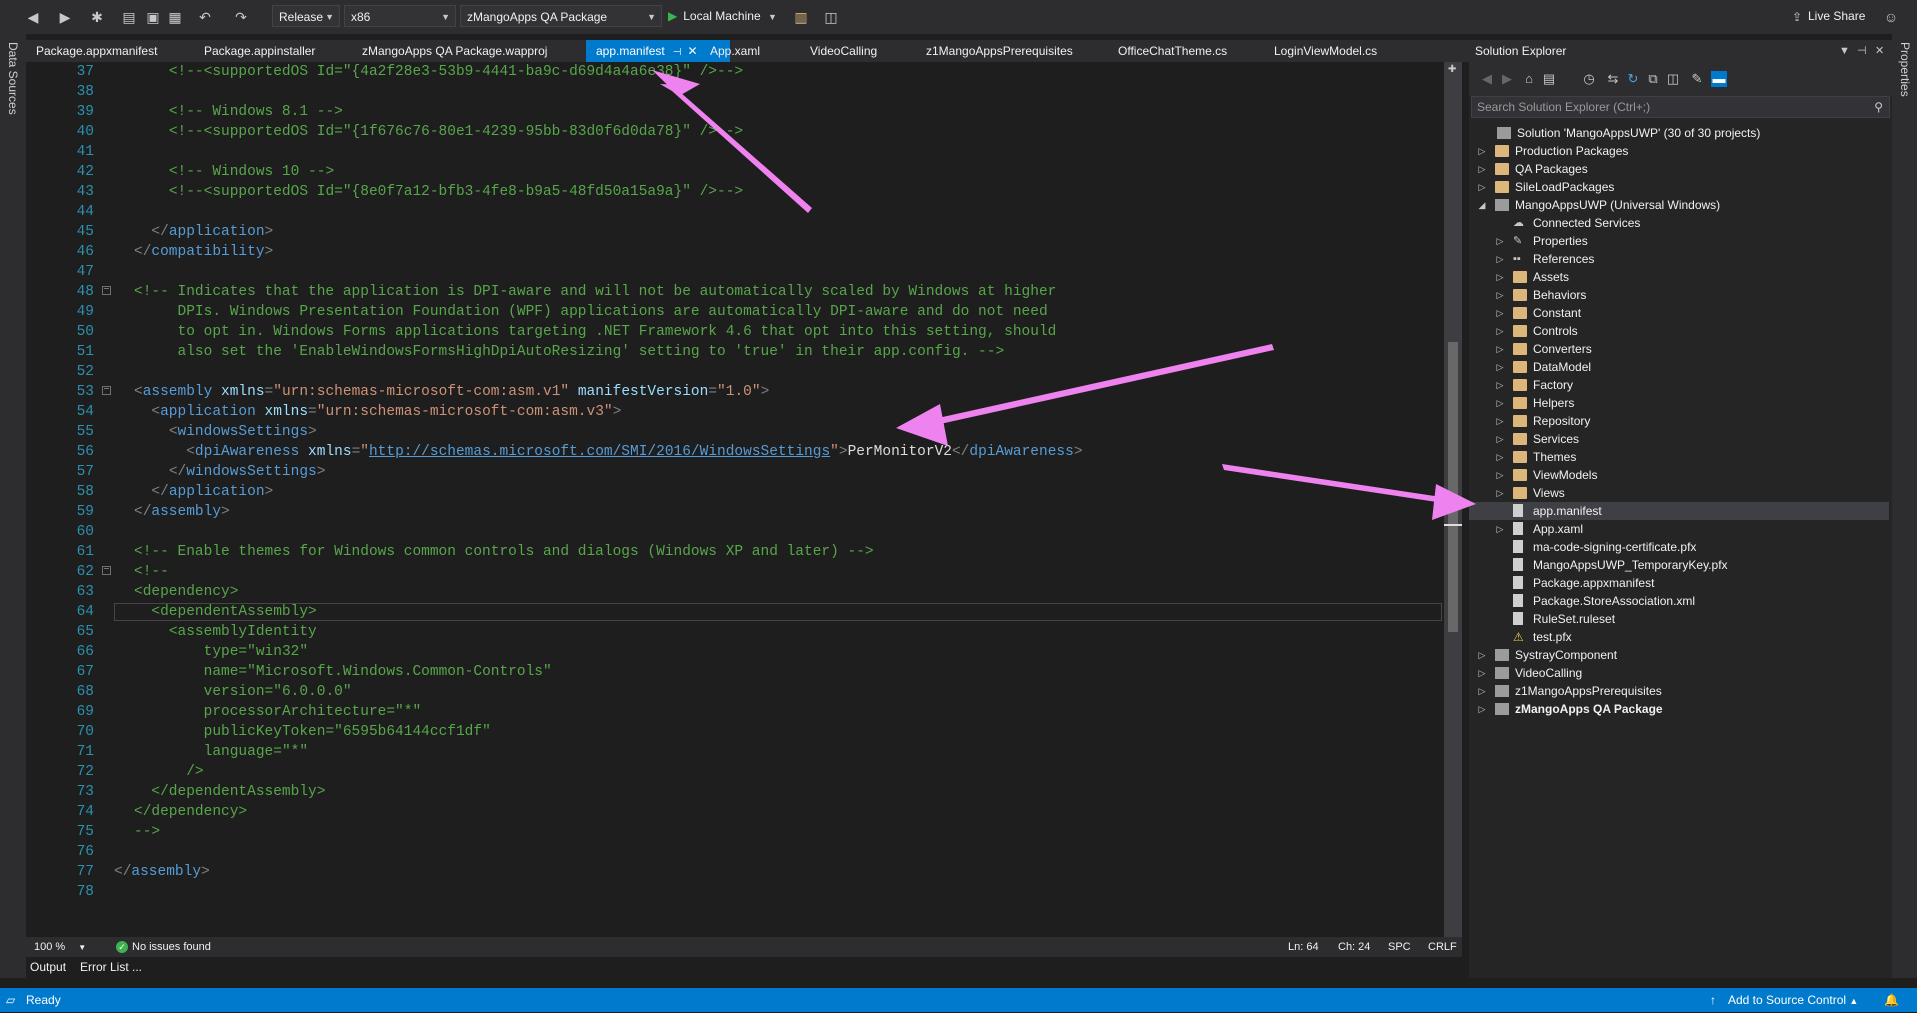 The width and height of the screenshot is (1917, 1013). I want to click on tree-item: ▷ VideoCalling, so click(1679, 673).